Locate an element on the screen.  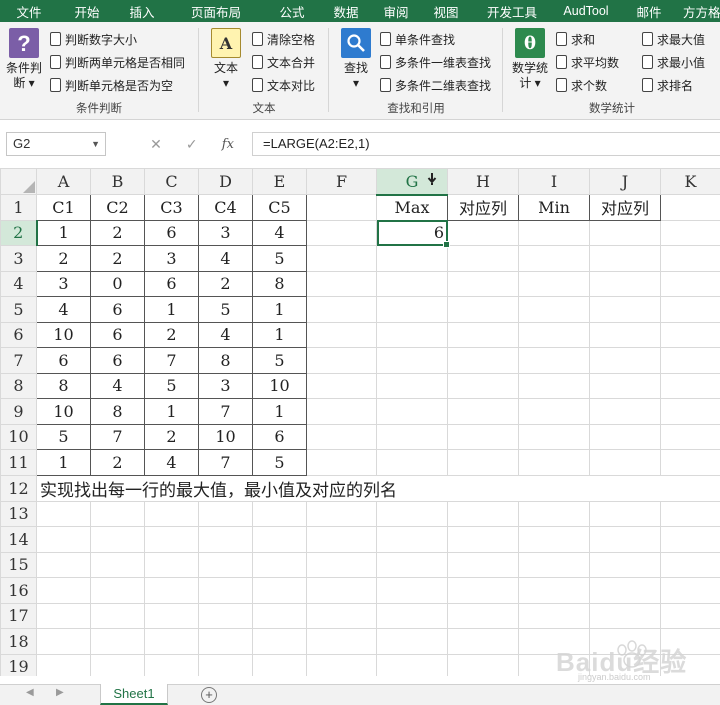
cell-K19 is located at coordinates (690, 664).